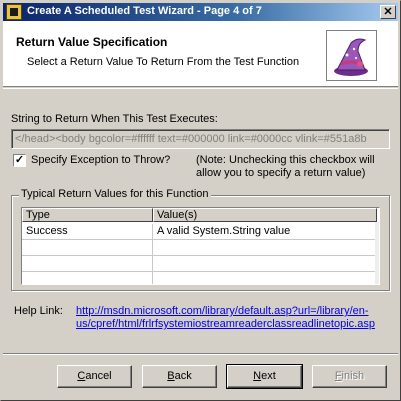 Image resolution: width=401 pixels, height=401 pixels. I want to click on cell-type: Success, so click(87, 232).